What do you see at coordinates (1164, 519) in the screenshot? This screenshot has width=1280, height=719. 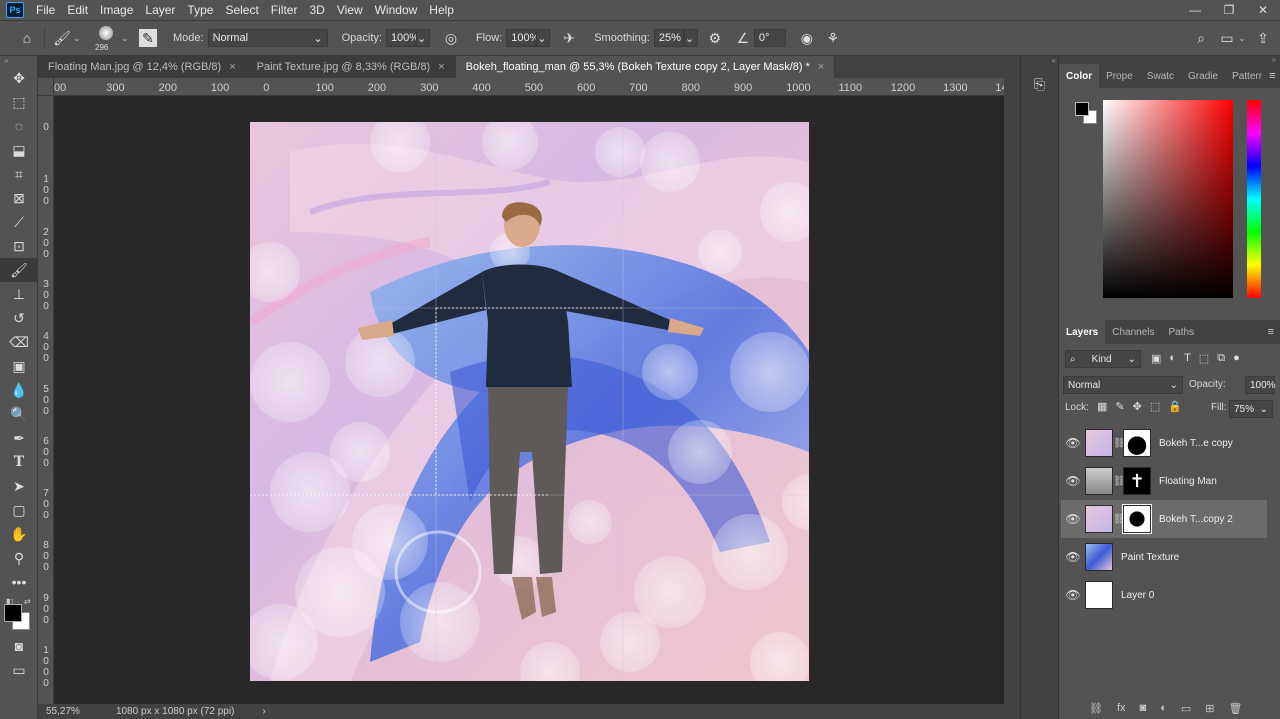 I see `layer-row-selected: 👁 ⛓ Bokeh T...copy 2` at bounding box center [1164, 519].